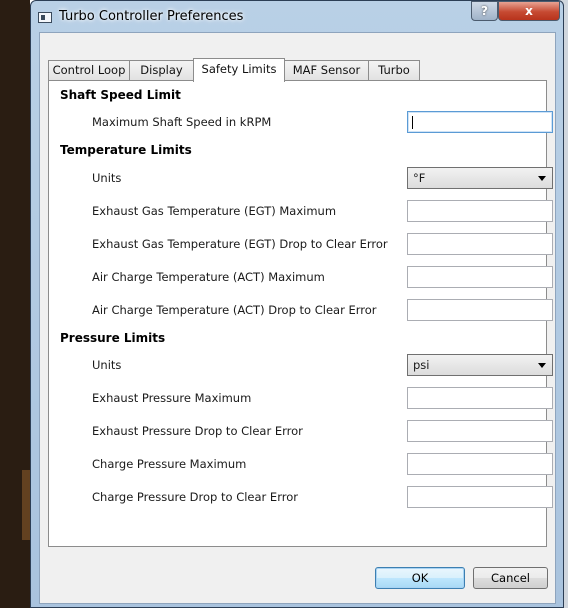  I want to click on desktop-background, so click(15, 304).